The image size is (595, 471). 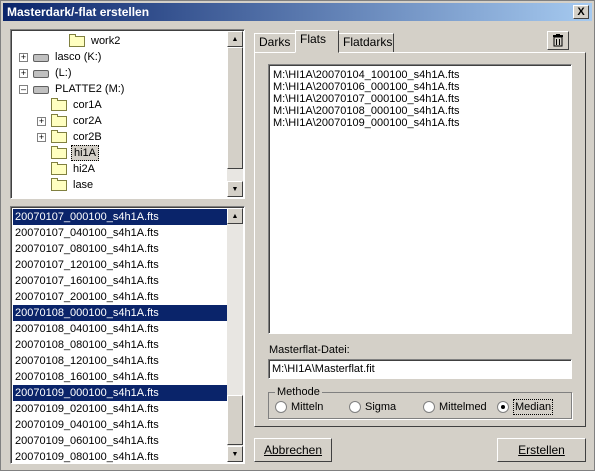 I want to click on radio-label: Sigma, so click(x=381, y=407).